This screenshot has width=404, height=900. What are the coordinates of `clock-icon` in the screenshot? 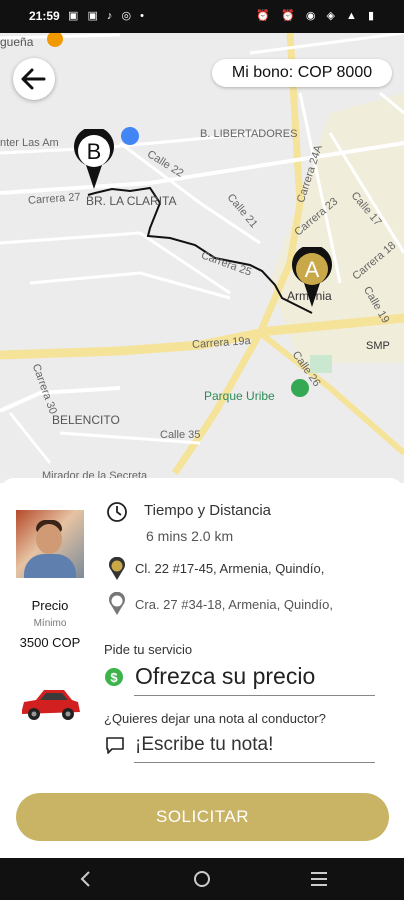 It's located at (117, 512).